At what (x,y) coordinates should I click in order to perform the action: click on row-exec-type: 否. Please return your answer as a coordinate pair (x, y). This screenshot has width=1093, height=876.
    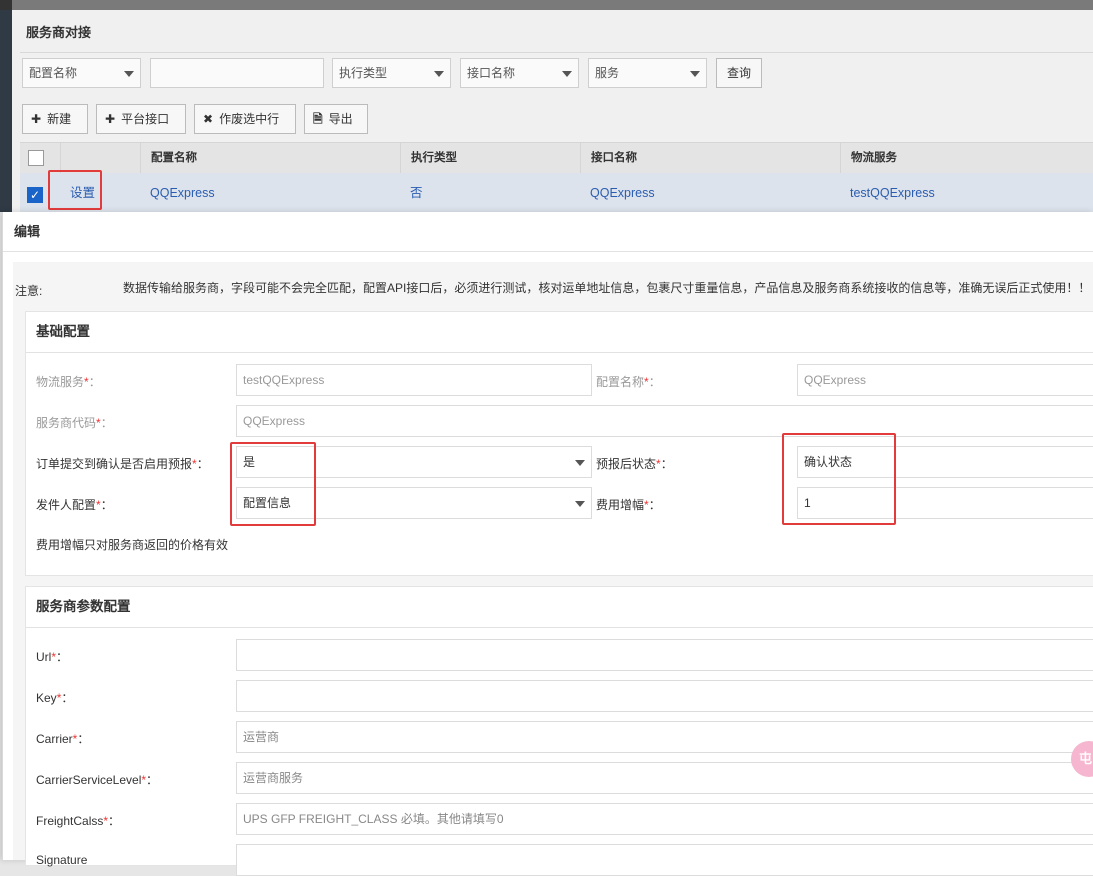
    Looking at the image, I should click on (416, 193).